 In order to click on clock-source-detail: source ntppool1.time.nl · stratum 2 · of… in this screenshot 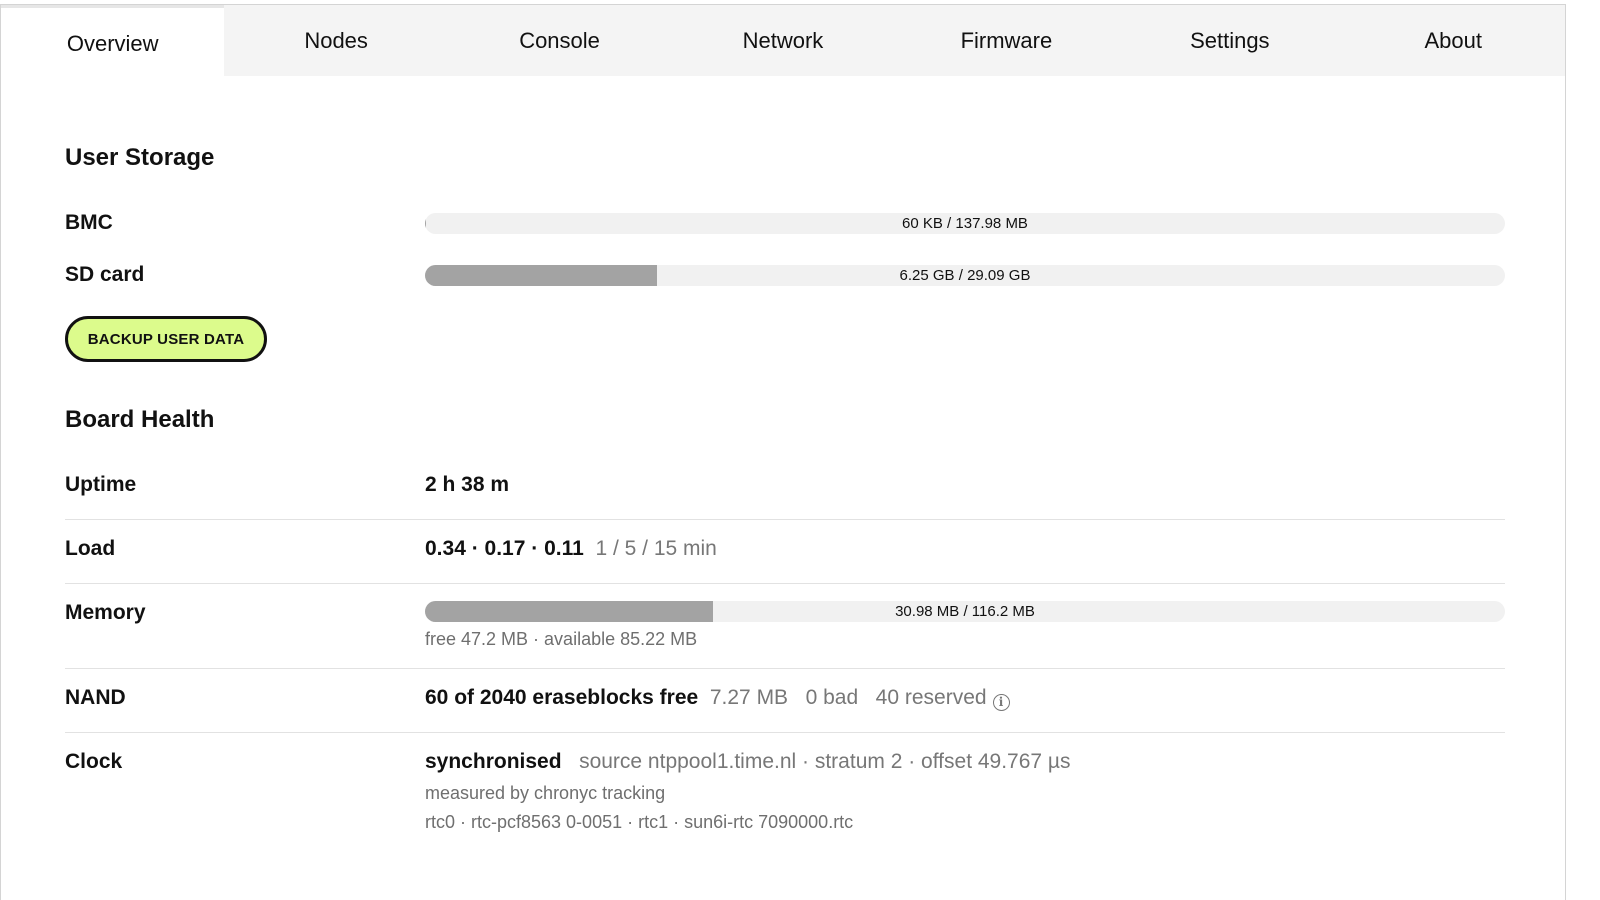, I will do `click(825, 761)`.